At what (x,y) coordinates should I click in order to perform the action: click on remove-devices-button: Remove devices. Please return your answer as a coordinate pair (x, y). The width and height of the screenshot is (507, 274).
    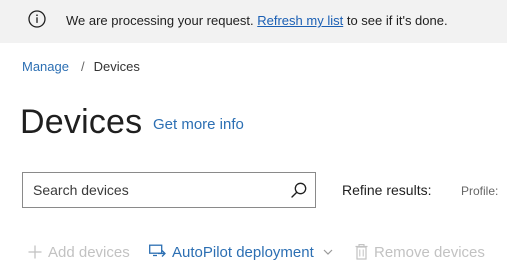
    Looking at the image, I should click on (420, 252).